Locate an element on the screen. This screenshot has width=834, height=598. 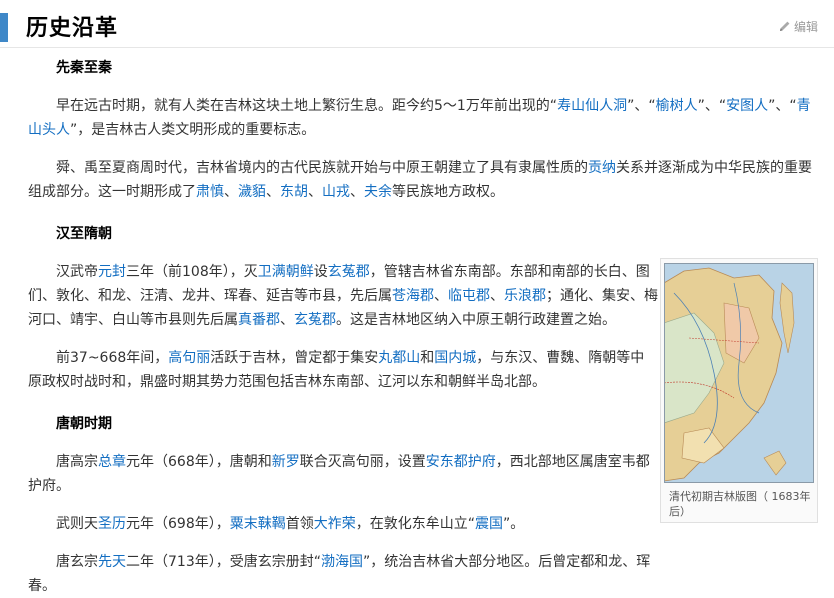
paragraph-text: 前37~668年间， is located at coordinates (112, 358).